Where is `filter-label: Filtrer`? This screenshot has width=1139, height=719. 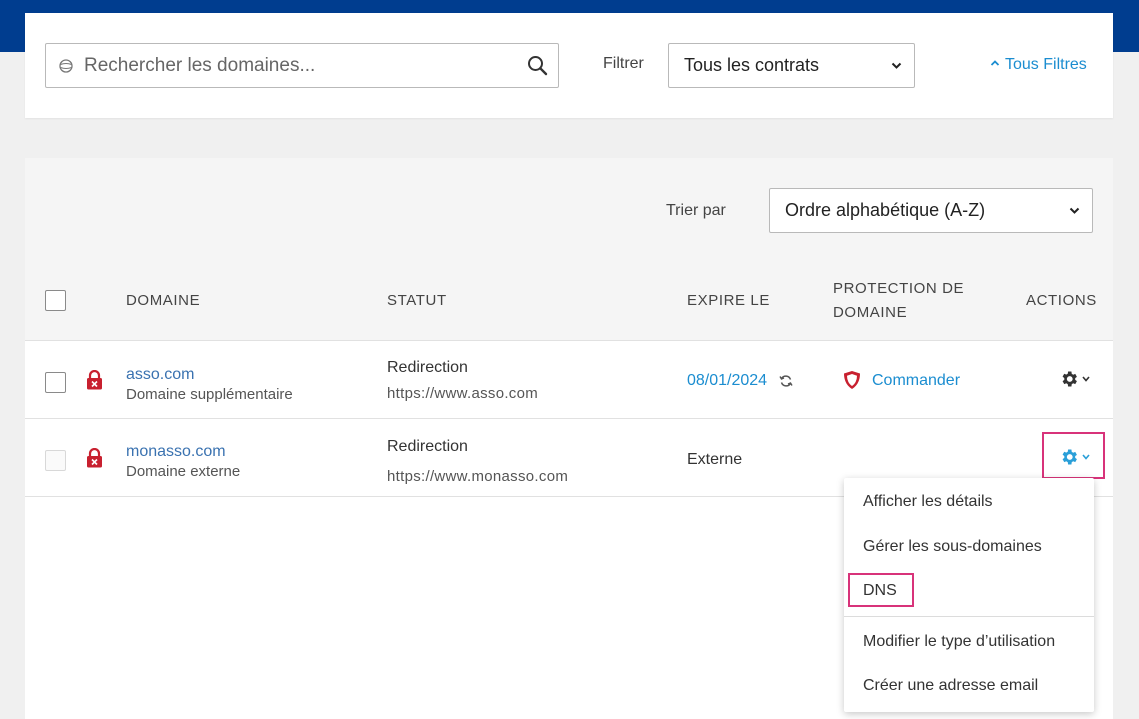
filter-label: Filtrer is located at coordinates (623, 63).